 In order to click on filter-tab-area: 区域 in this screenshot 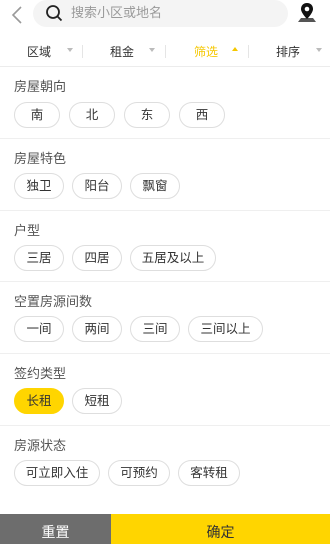, I will do `click(41, 51)`.